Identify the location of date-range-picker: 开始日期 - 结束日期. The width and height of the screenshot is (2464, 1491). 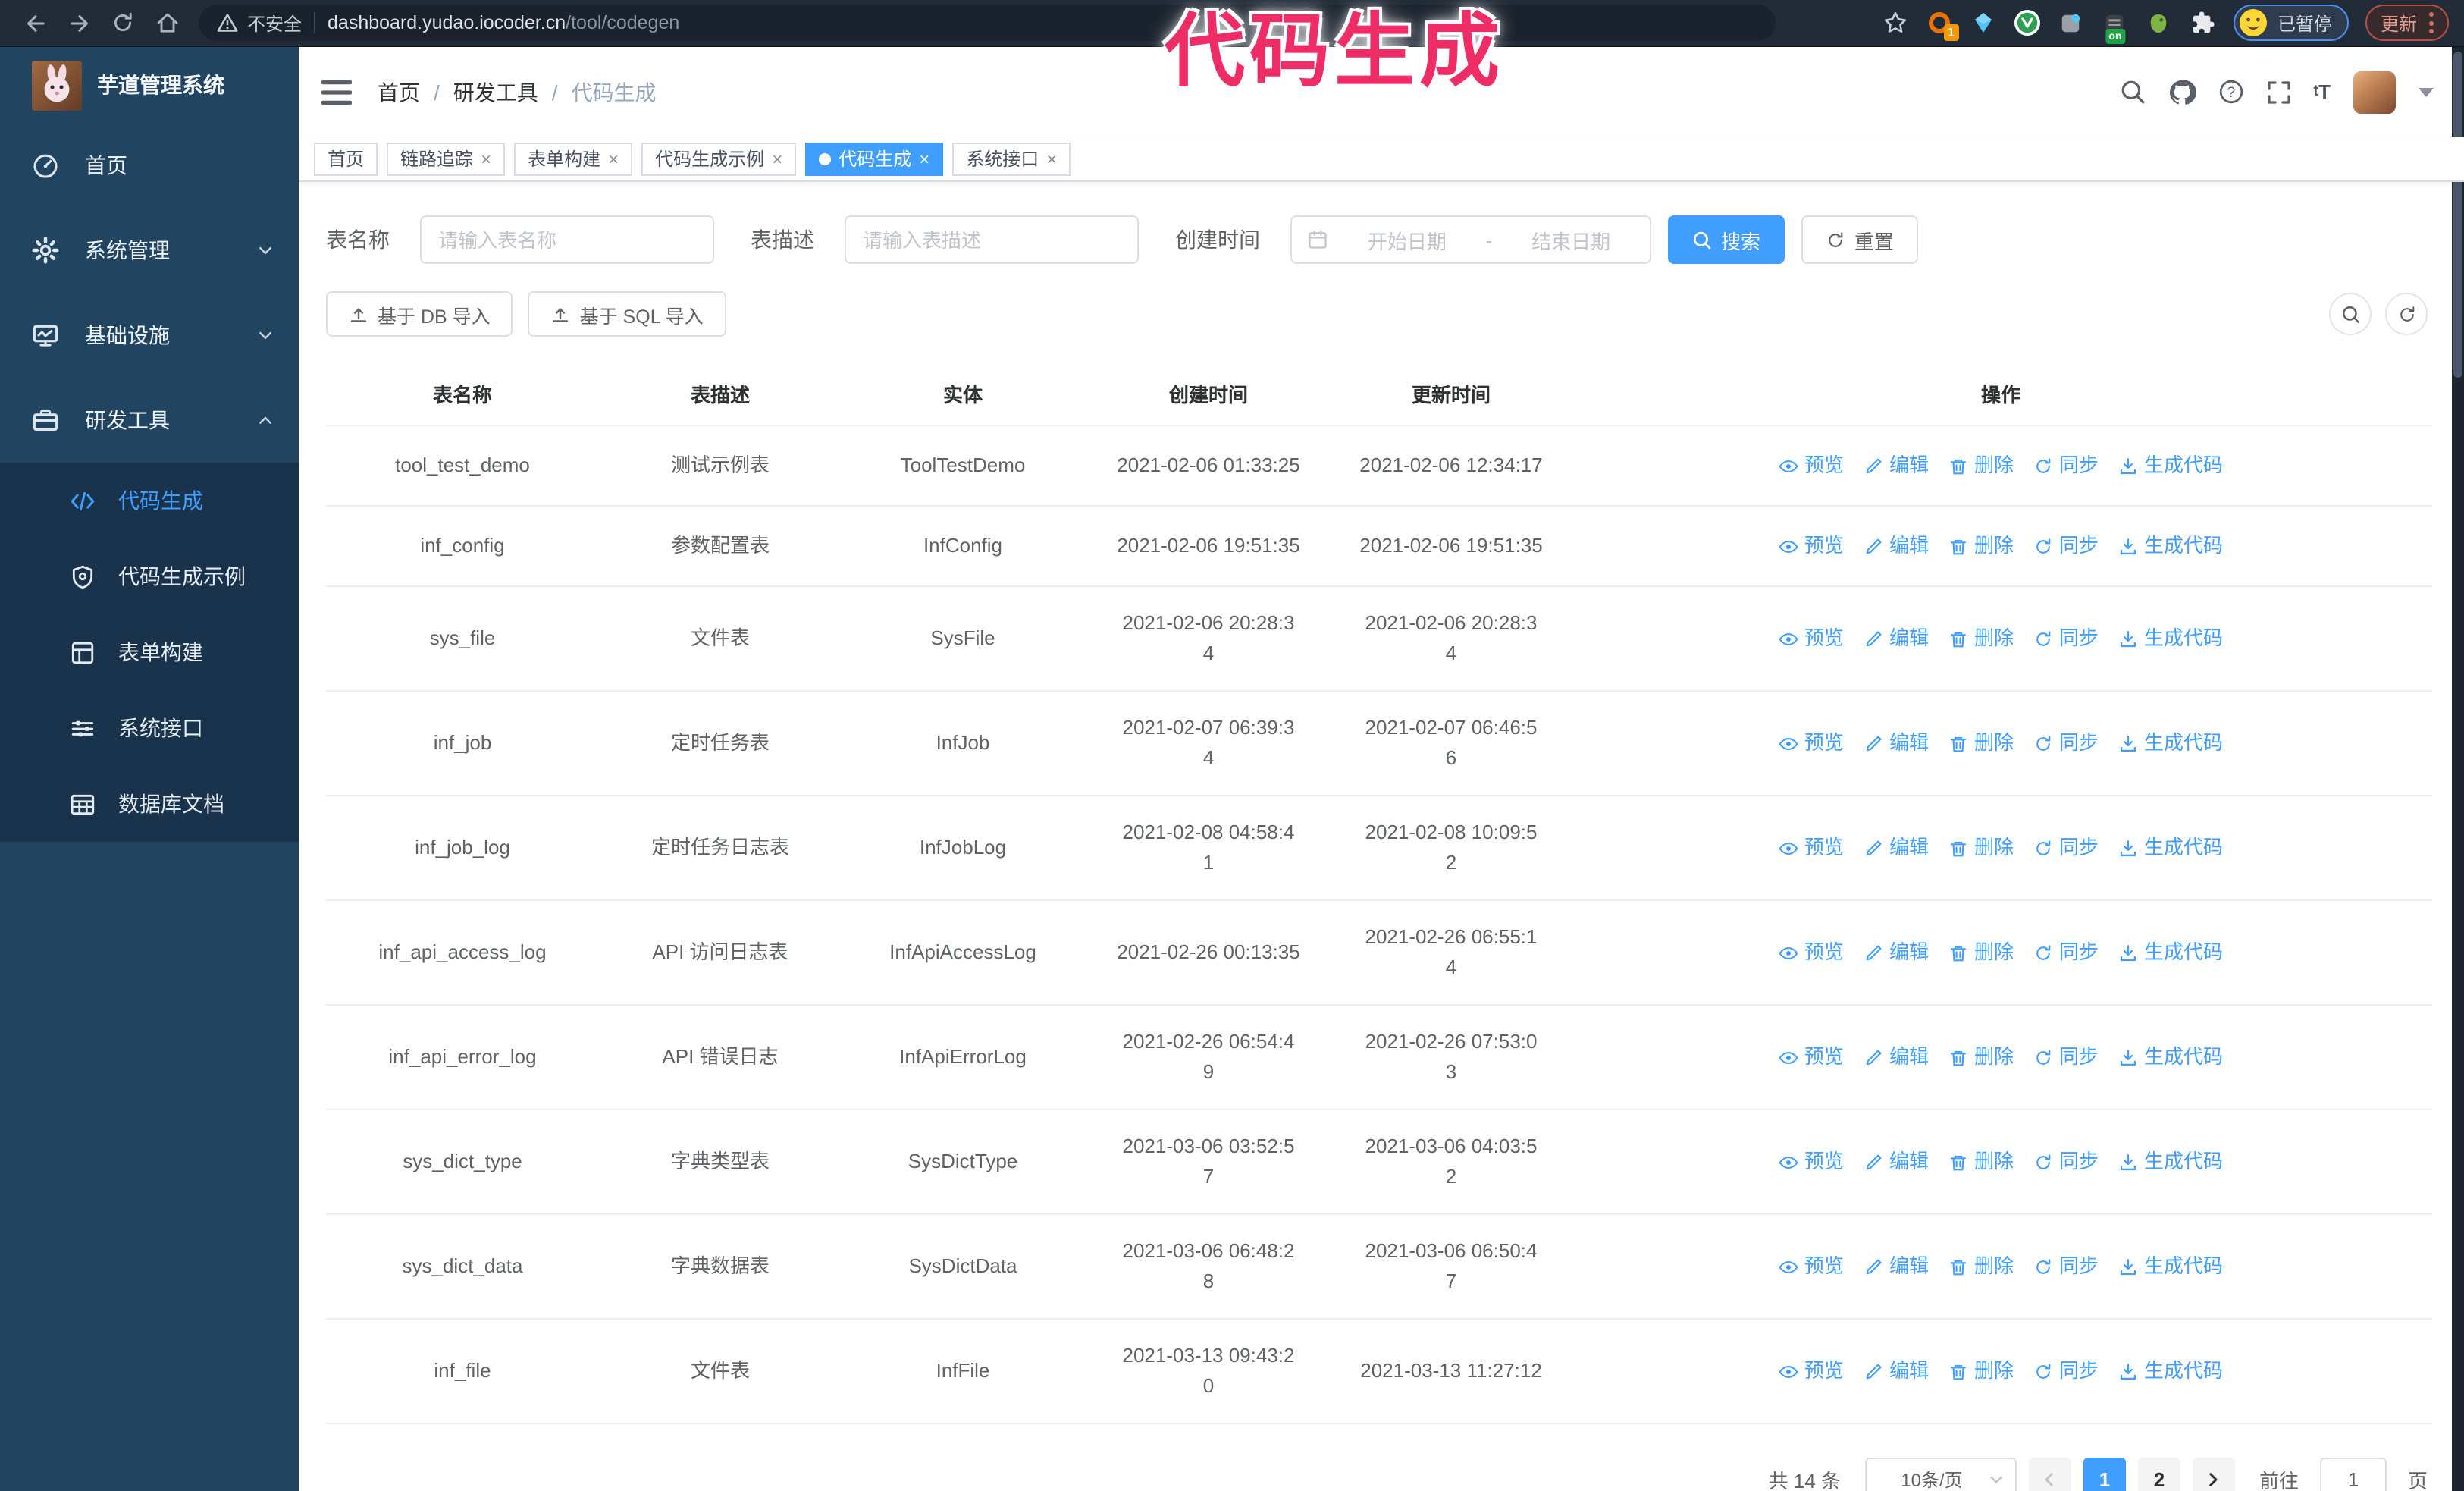
(1471, 239).